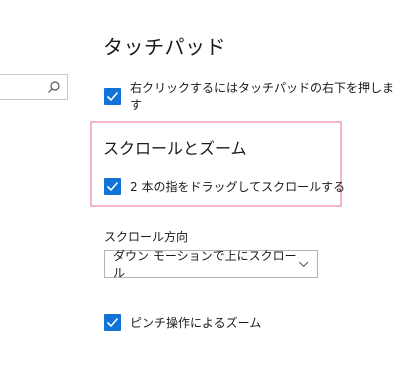 The height and width of the screenshot is (369, 399). Describe the element at coordinates (238, 187) in the screenshot. I see `two-finger-scroll-label: 2 本の指をドラッグしてスクロールする` at that location.